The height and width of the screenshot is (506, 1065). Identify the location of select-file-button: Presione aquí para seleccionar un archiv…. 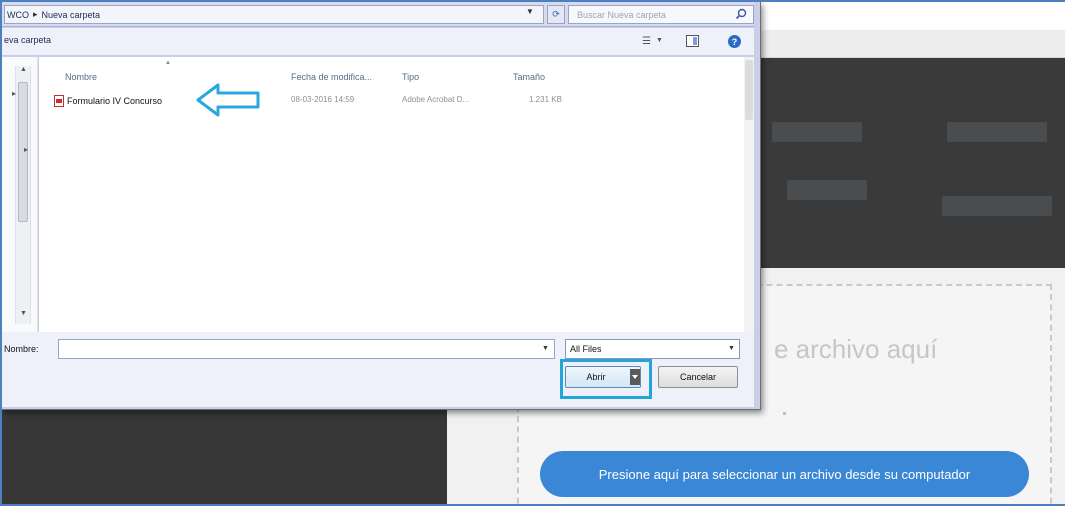
(784, 474).